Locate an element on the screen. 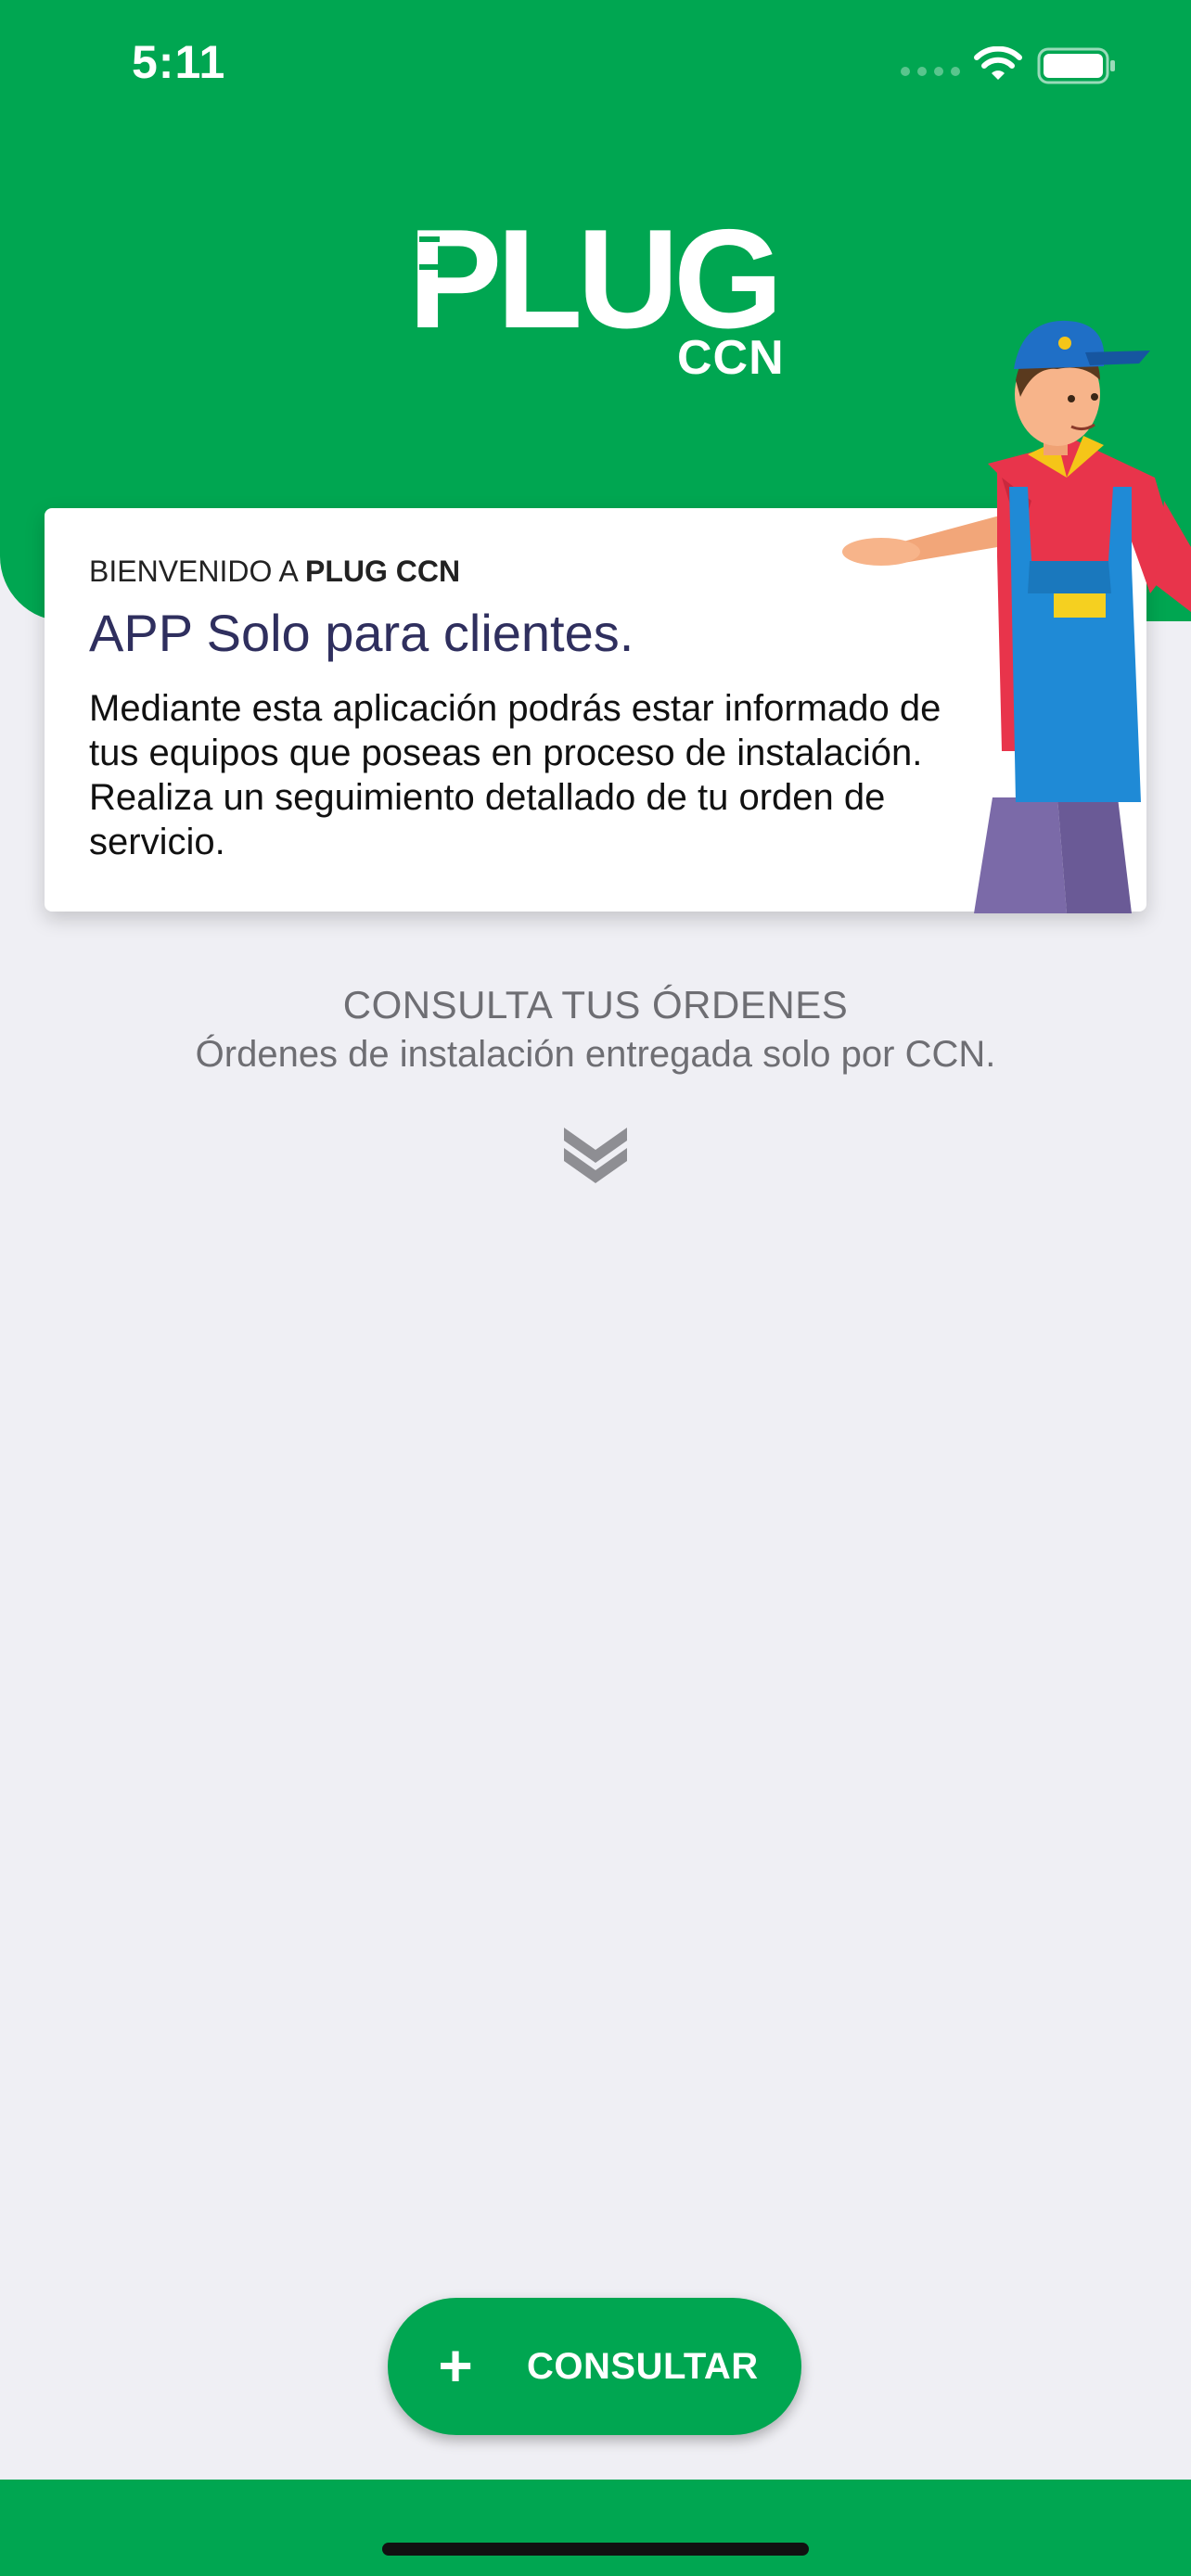 This screenshot has width=1191, height=2576. welcome-kicker-prefix: BIENVENIDO A is located at coordinates (197, 571).